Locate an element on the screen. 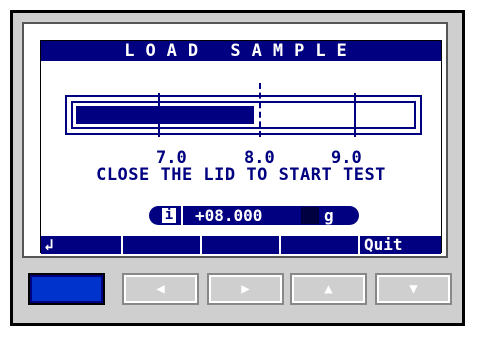 This screenshot has width=477, height=337. gauge-track is located at coordinates (243, 115).